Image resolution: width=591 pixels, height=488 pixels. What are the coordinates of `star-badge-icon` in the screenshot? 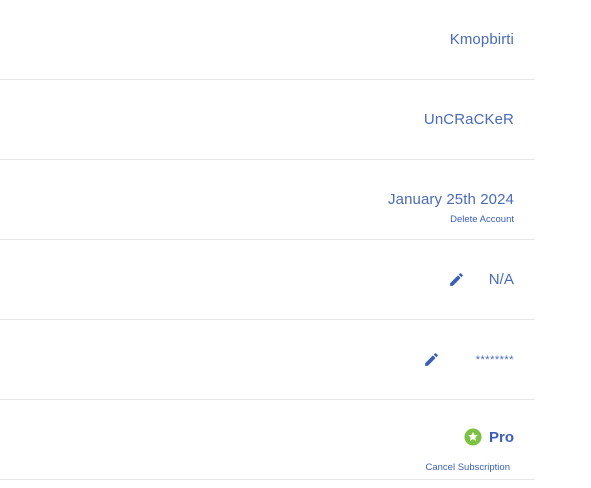 It's located at (473, 437).